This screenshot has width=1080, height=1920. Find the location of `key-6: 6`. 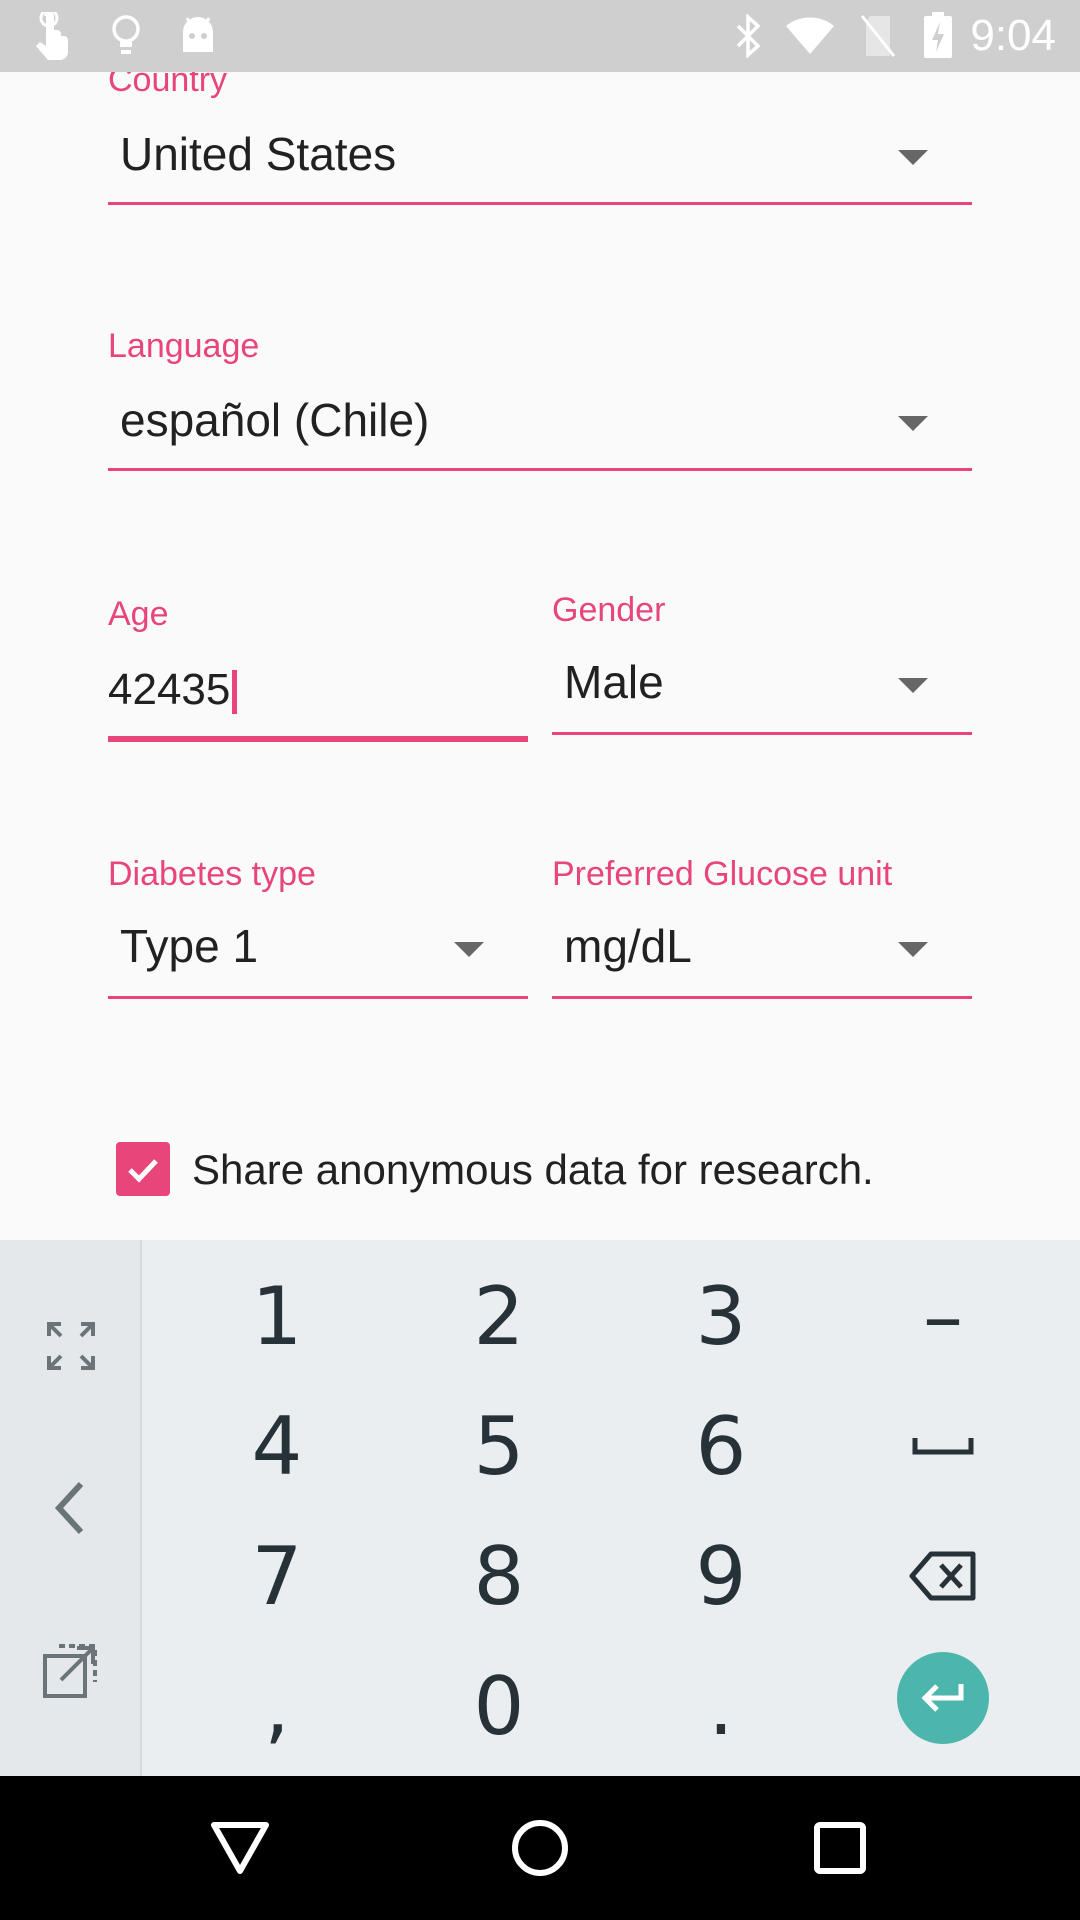

key-6: 6 is located at coordinates (721, 1446).